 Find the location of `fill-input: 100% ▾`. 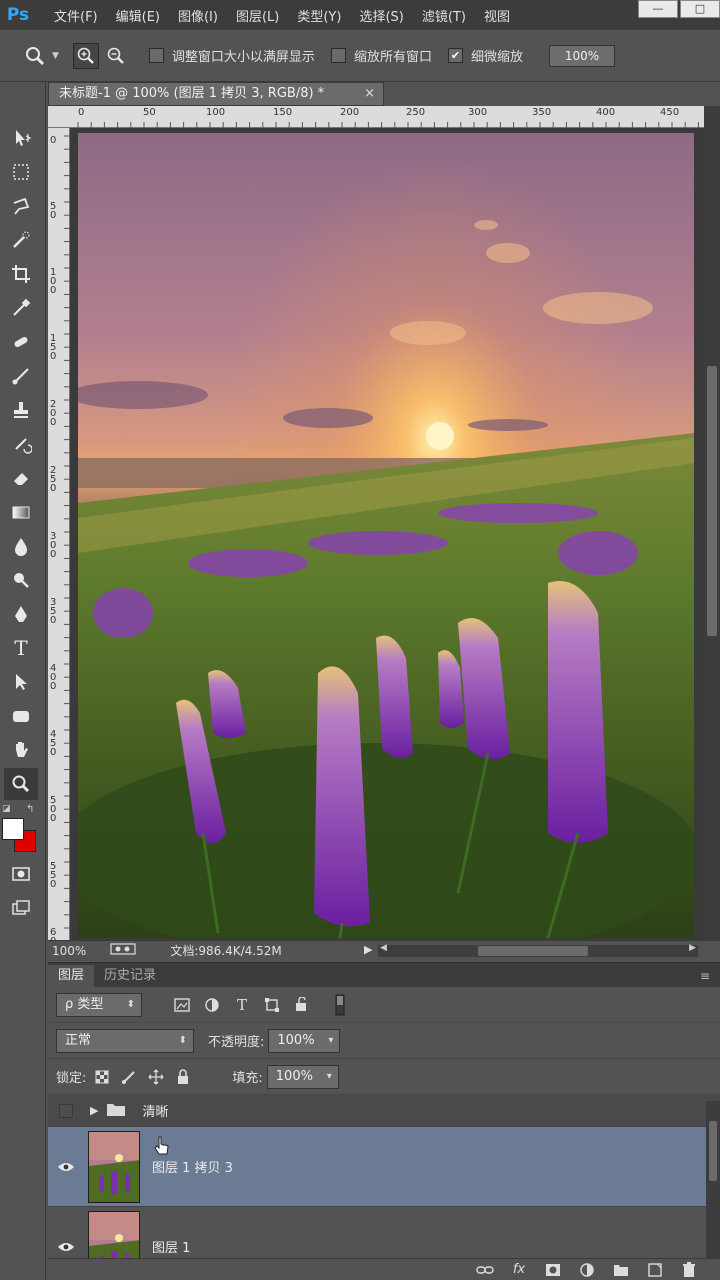

fill-input: 100% ▾ is located at coordinates (302, 1076).